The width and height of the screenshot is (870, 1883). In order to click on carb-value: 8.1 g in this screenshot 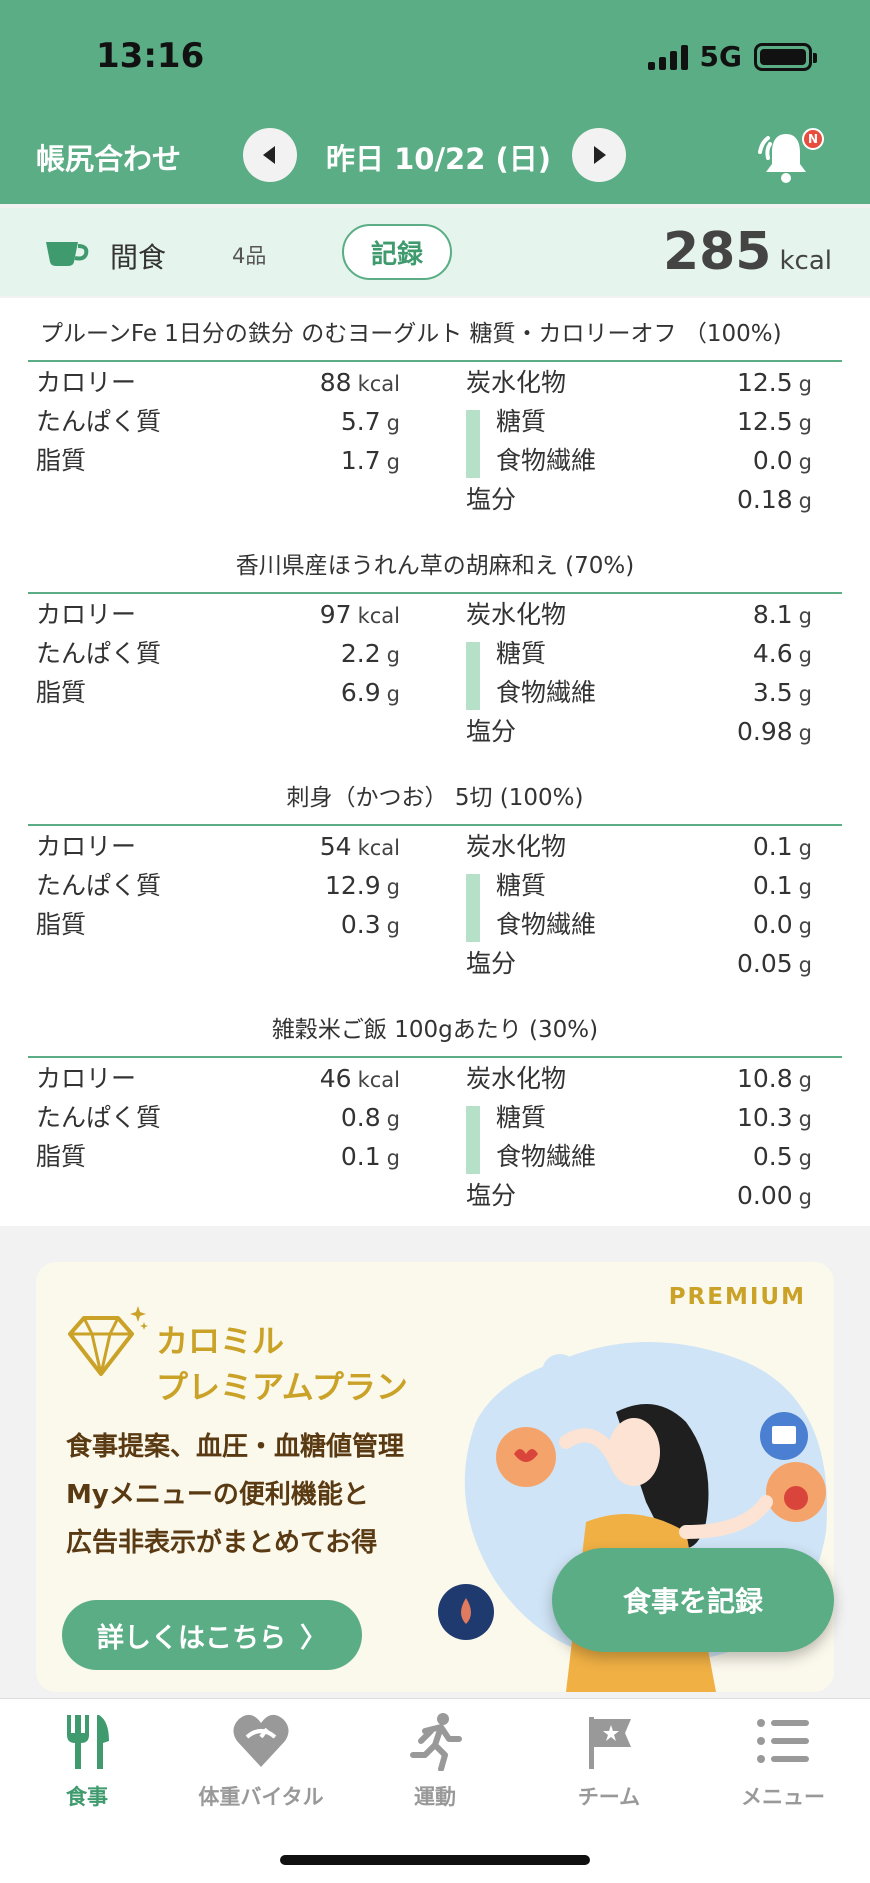, I will do `click(782, 614)`.